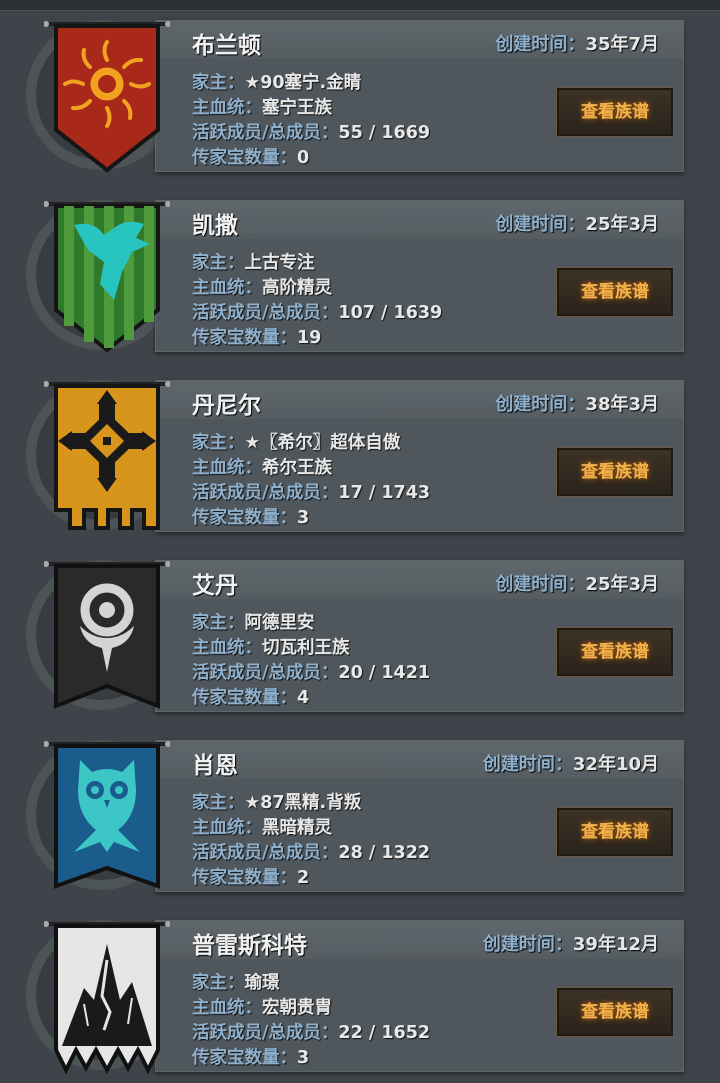 The width and height of the screenshot is (720, 1083). I want to click on members-line: 活跃成员/总成员：20 / 1421, so click(311, 671).